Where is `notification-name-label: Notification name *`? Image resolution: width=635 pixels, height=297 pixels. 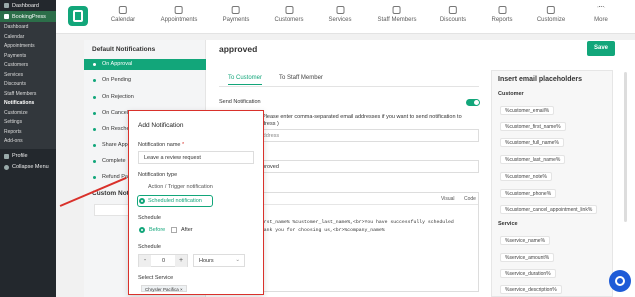 notification-name-label: Notification name * is located at coordinates (161, 145).